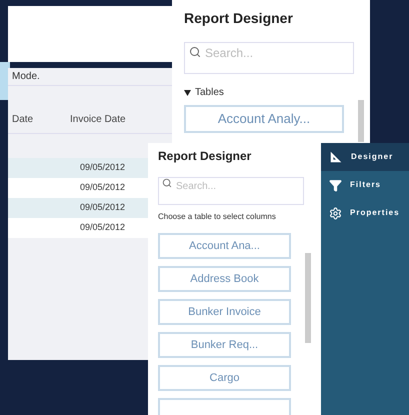  I want to click on scrollbar, so click(361, 121).